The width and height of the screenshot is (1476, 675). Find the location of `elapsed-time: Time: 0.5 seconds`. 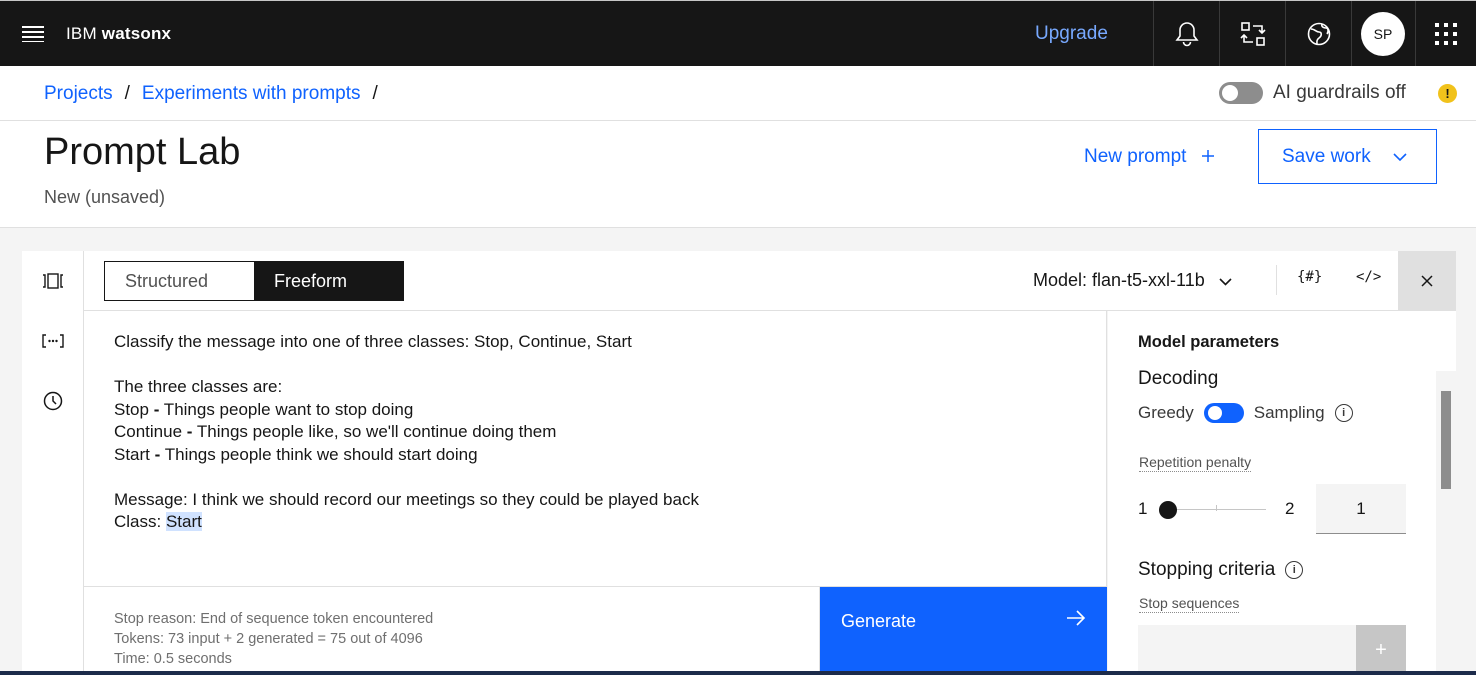

elapsed-time: Time: 0.5 seconds is located at coordinates (173, 659).